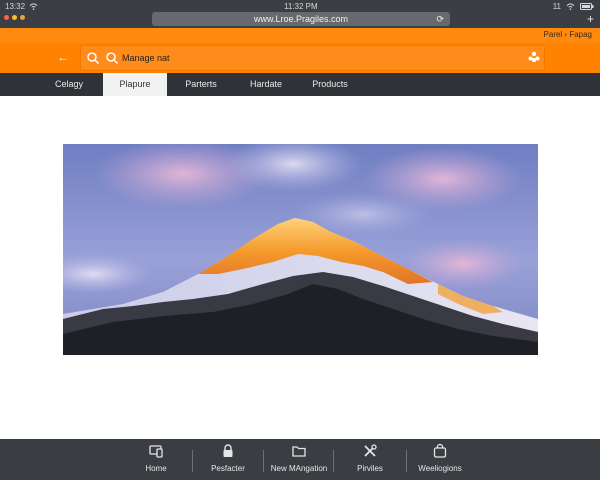  What do you see at coordinates (440, 461) in the screenshot?
I see `nav-weeliogions: Weeliogions` at bounding box center [440, 461].